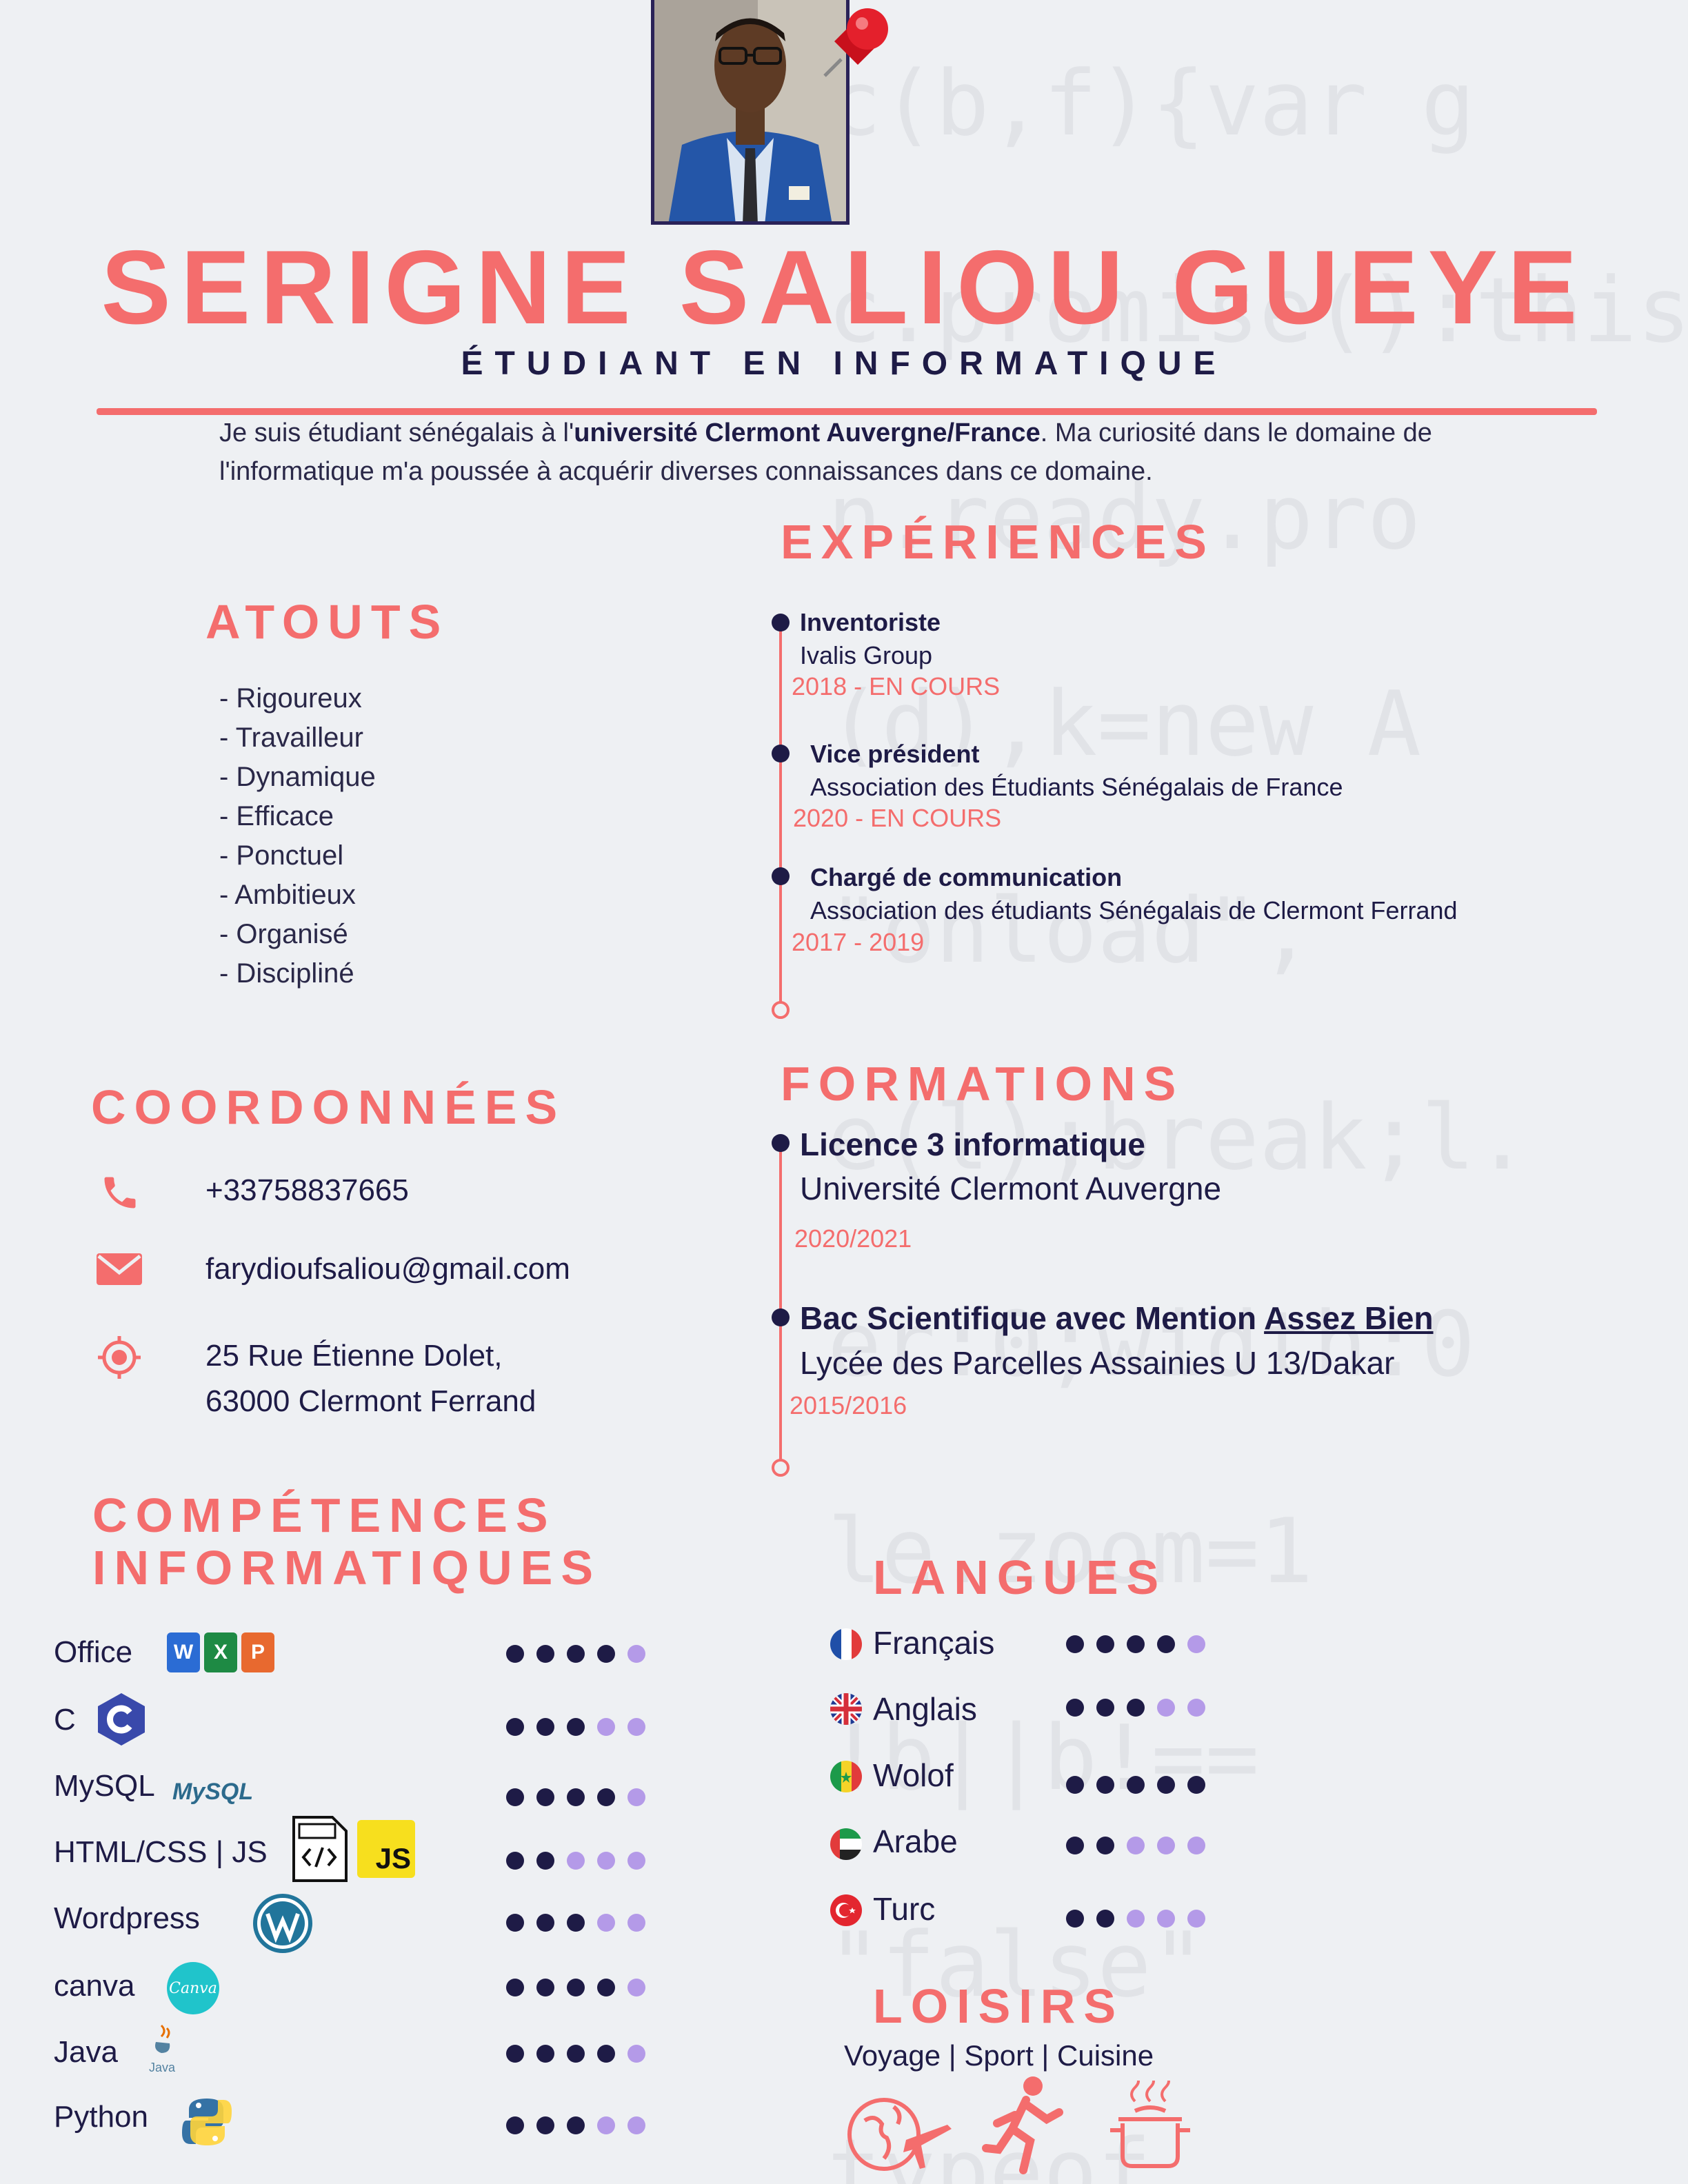 The width and height of the screenshot is (1688, 2184). What do you see at coordinates (1020, 1577) in the screenshot?
I see `langues-heading: LANGUES` at bounding box center [1020, 1577].